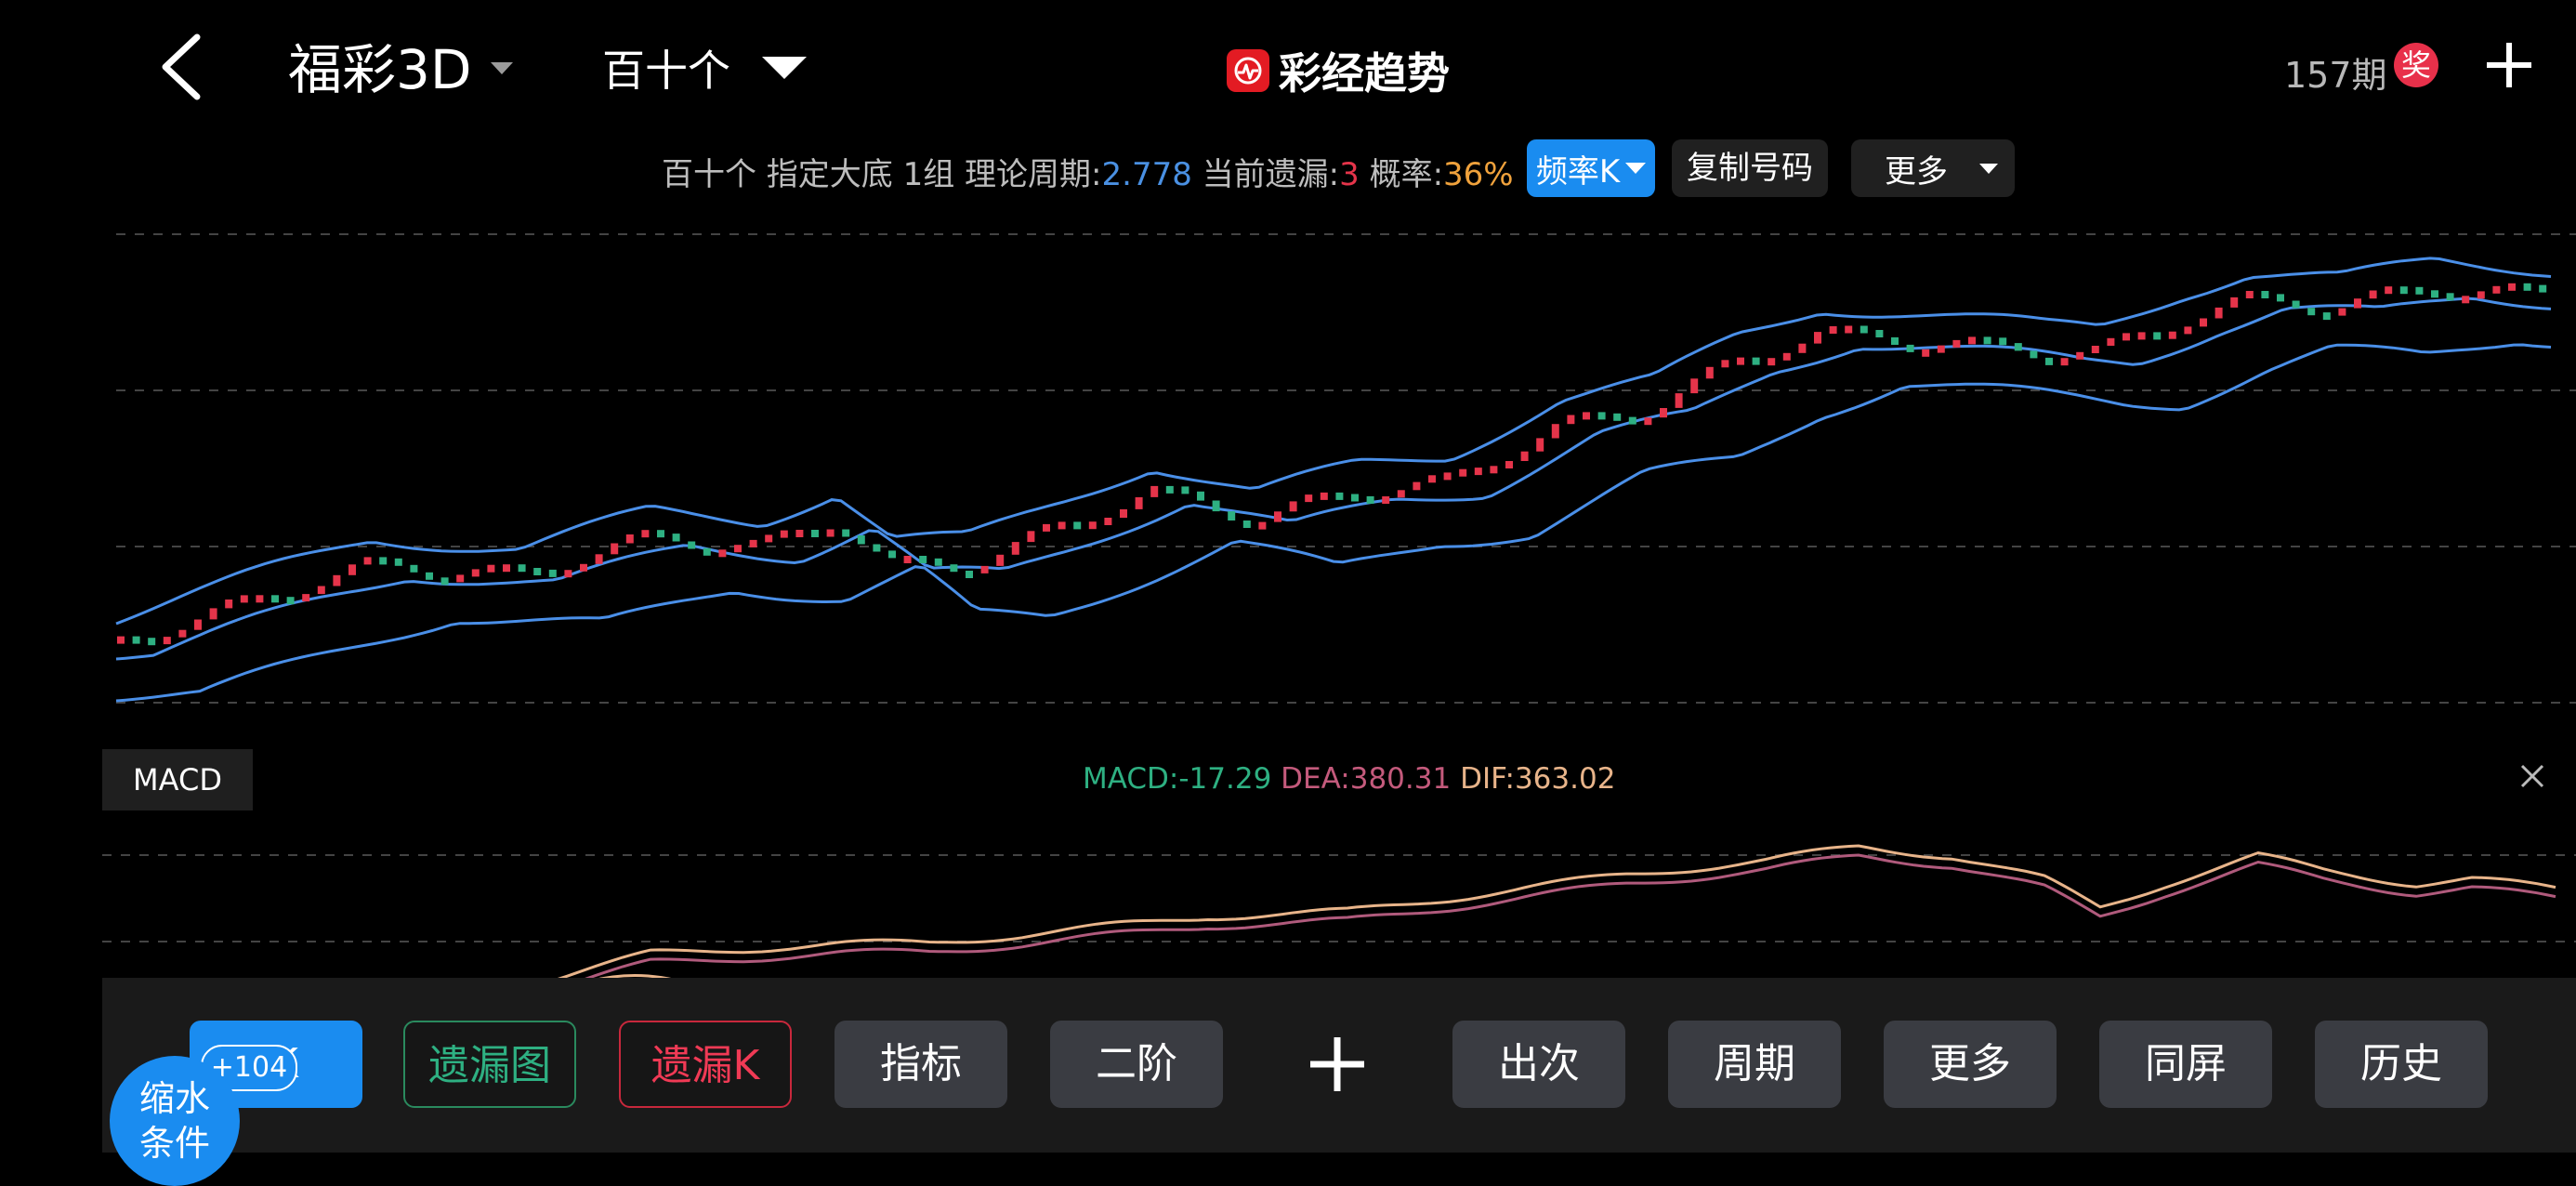 Image resolution: width=2576 pixels, height=1186 pixels. Describe the element at coordinates (666, 71) in the screenshot. I see `position-label: 百十个` at that location.